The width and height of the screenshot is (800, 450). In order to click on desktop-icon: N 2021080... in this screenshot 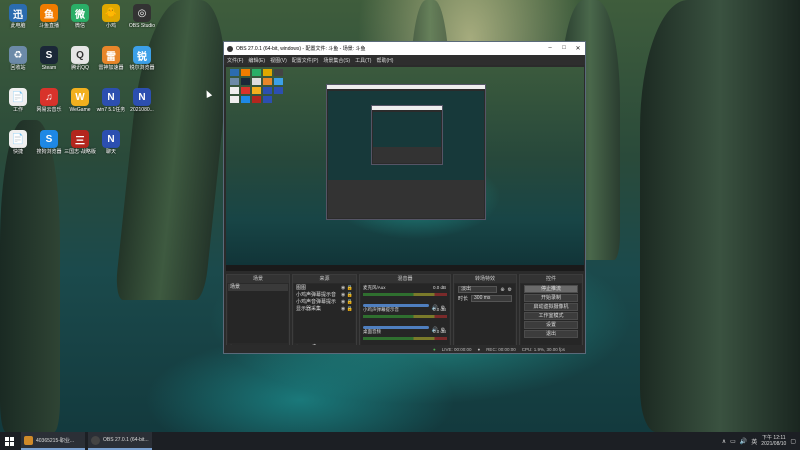, I will do `click(142, 104)`.